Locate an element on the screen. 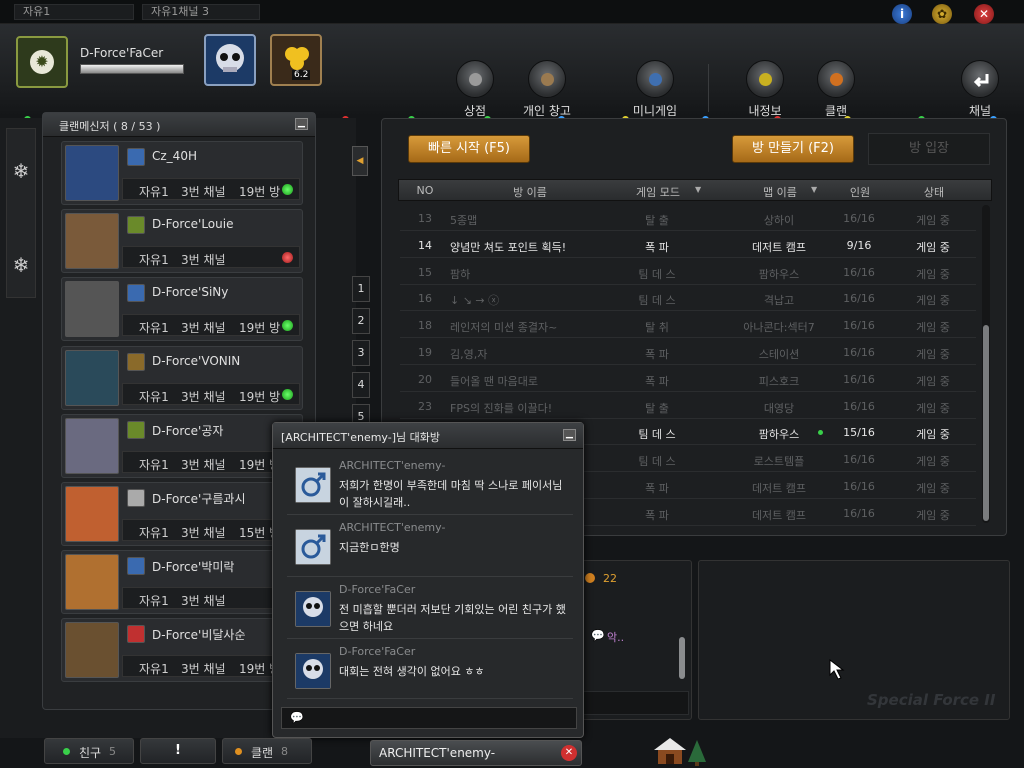  clan-label: 클랜 is located at coordinates (836, 111).